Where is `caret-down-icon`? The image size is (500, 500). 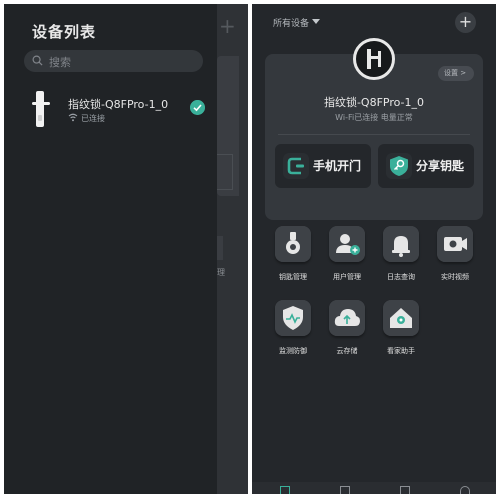 caret-down-icon is located at coordinates (316, 21).